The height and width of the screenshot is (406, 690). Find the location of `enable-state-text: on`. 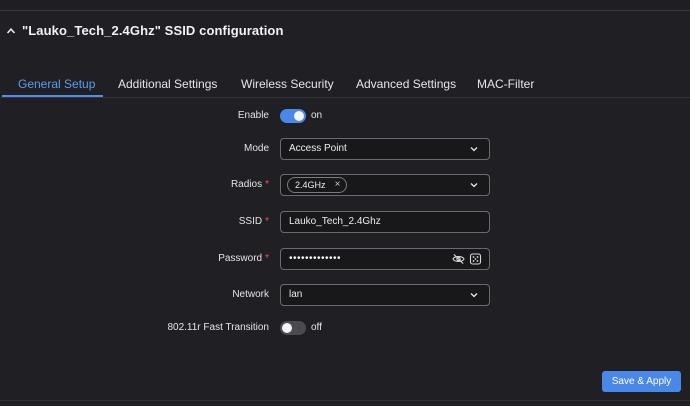

enable-state-text: on is located at coordinates (317, 115).